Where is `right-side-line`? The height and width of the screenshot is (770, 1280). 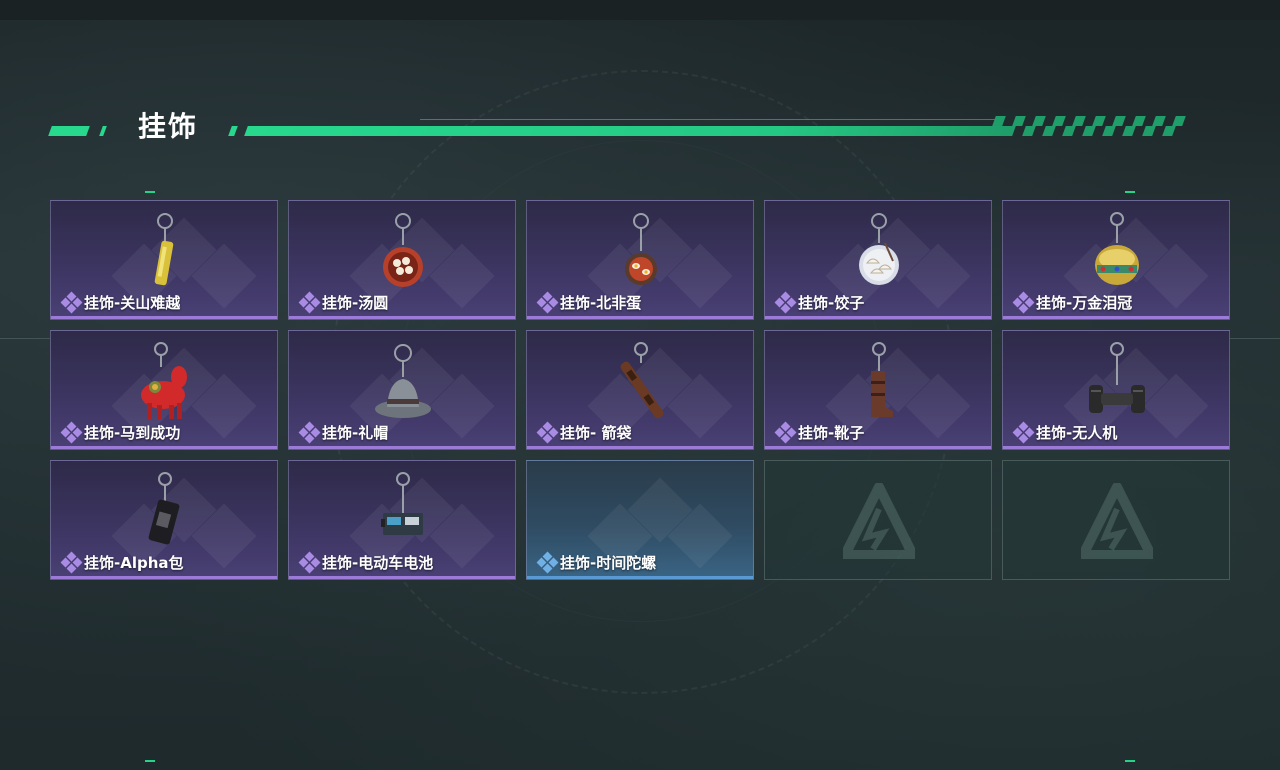 right-side-line is located at coordinates (1255, 338).